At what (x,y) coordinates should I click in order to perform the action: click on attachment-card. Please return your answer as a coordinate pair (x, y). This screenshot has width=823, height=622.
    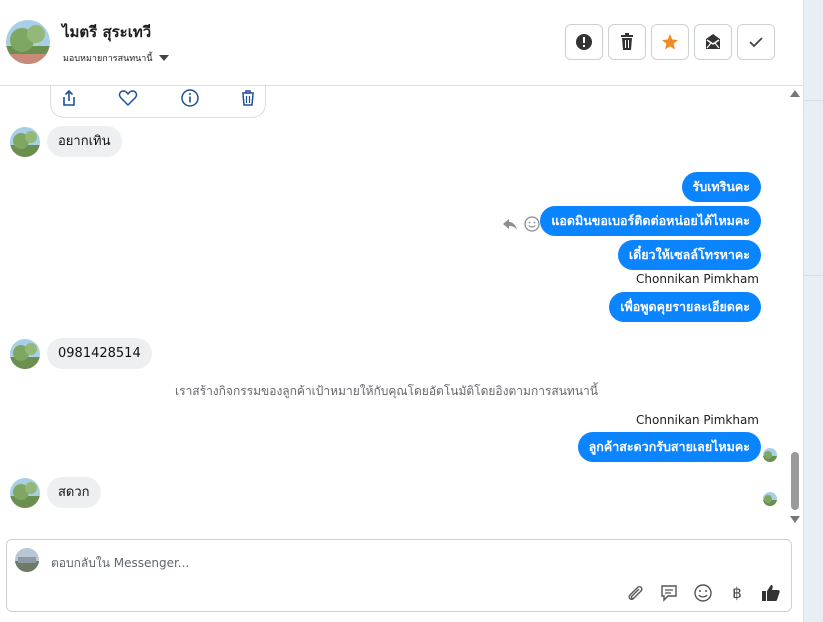
    Looking at the image, I should click on (158, 102).